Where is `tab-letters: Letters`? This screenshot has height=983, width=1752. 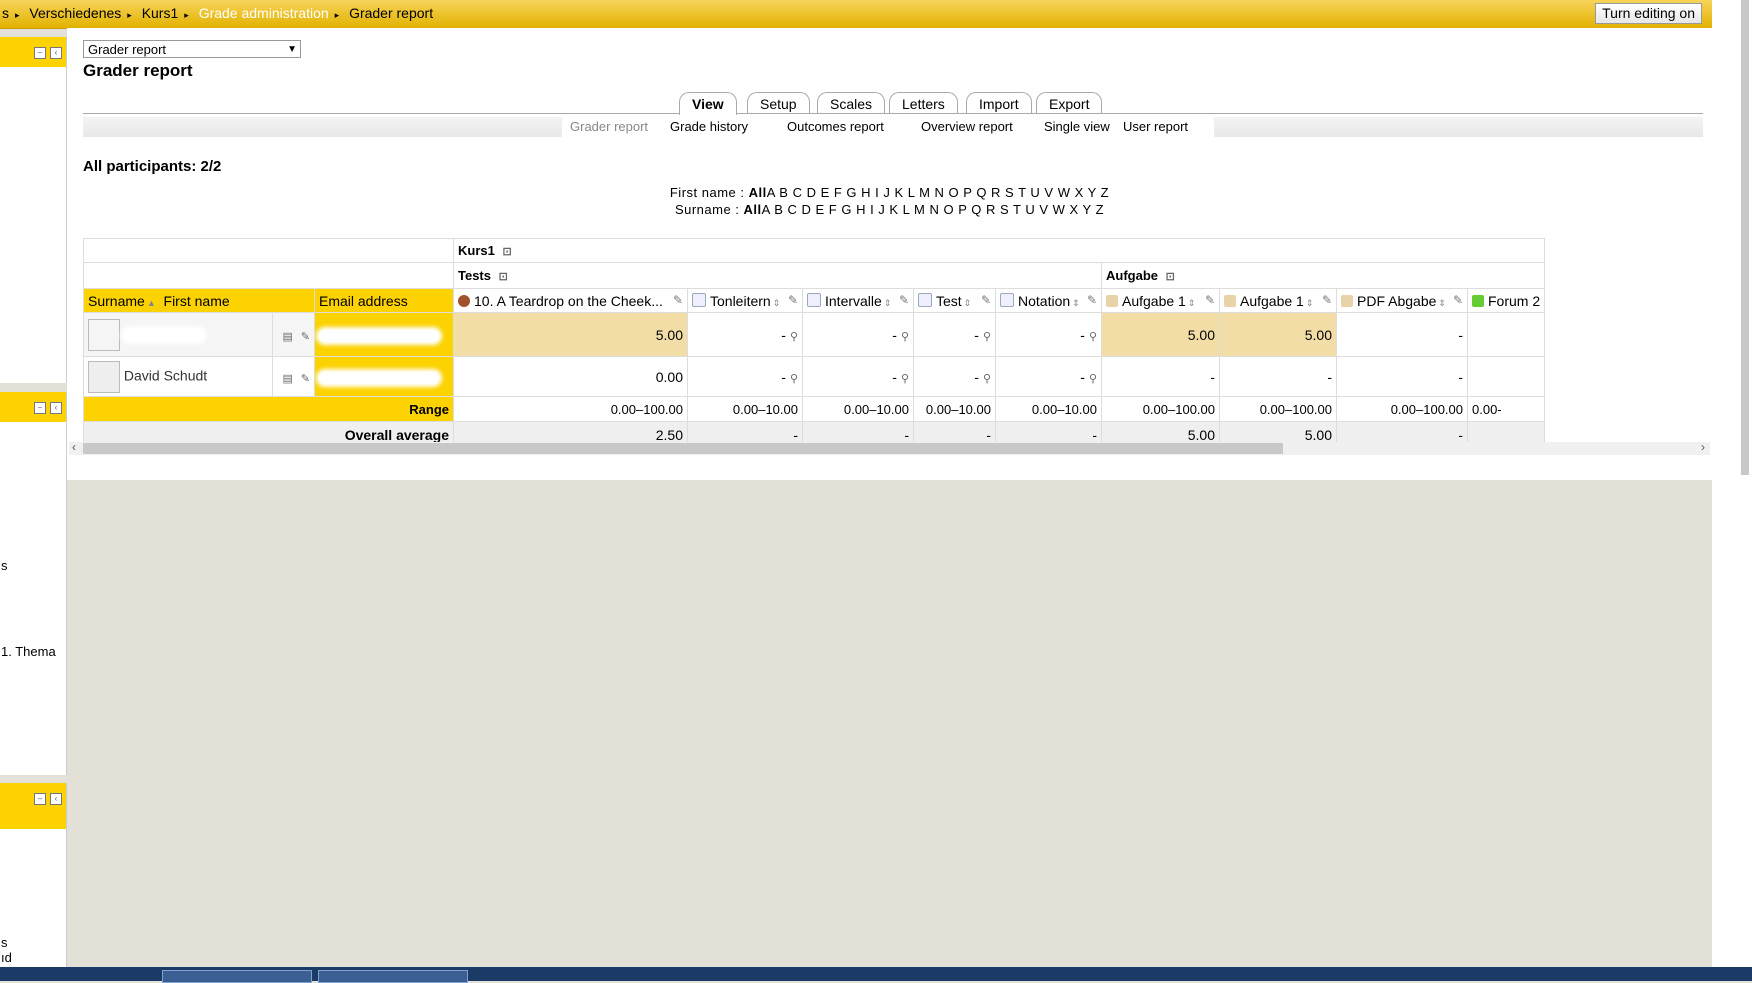 tab-letters: Letters is located at coordinates (923, 102).